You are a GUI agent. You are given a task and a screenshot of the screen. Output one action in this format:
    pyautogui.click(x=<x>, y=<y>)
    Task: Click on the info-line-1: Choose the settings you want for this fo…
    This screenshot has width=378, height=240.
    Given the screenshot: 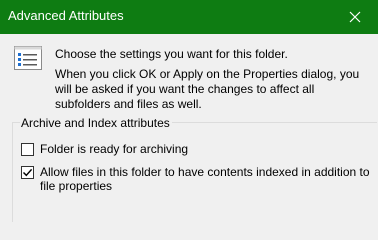 What is the action you would take?
    pyautogui.click(x=171, y=54)
    